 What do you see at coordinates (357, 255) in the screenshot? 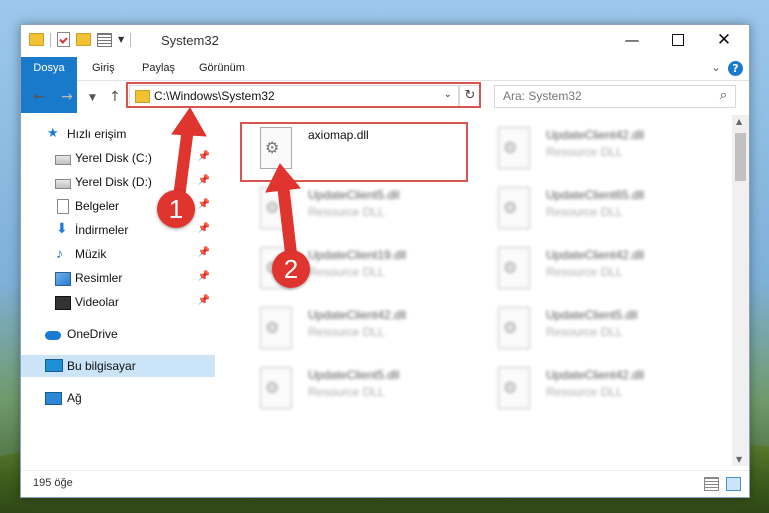
I see `file-name: UpdateClient19.dll` at bounding box center [357, 255].